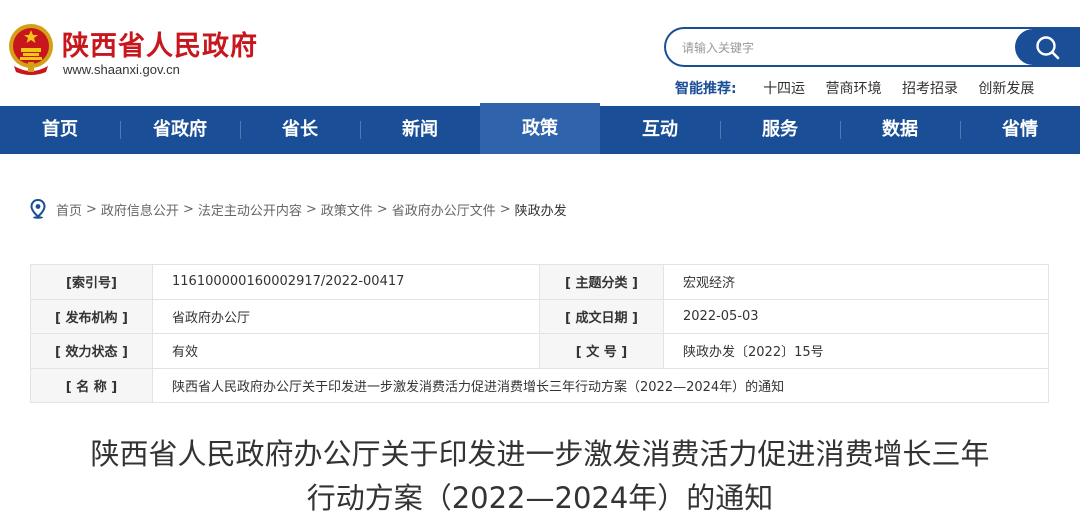  Describe the element at coordinates (38, 209) in the screenshot. I see `location-pin-icon` at that location.